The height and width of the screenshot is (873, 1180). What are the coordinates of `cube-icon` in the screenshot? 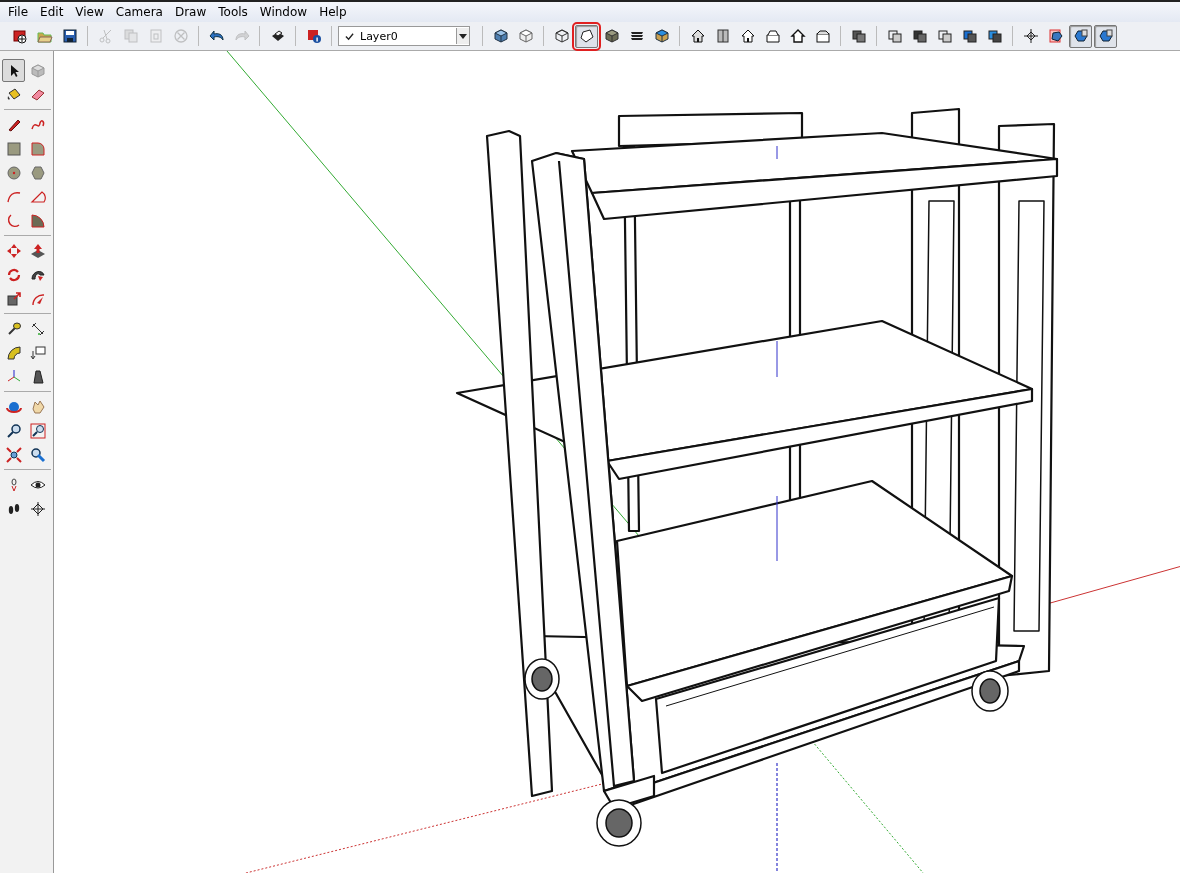 It's located at (500, 36).